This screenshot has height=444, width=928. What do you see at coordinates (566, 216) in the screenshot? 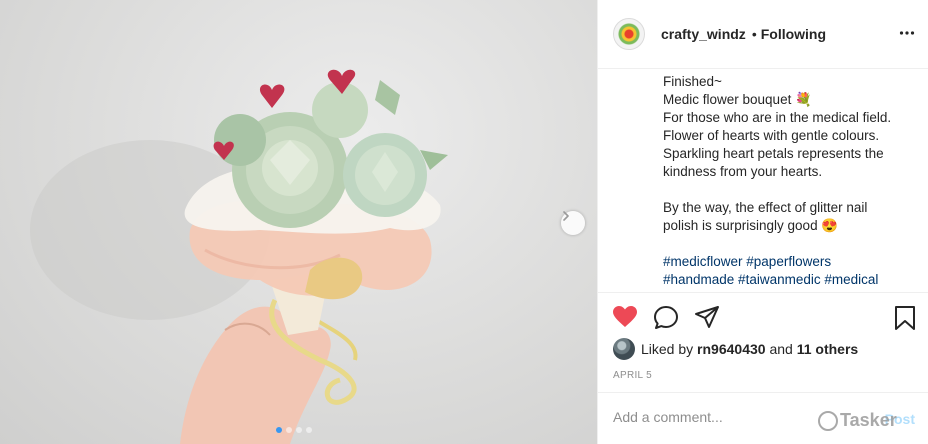
I see `chevron-right-icon` at bounding box center [566, 216].